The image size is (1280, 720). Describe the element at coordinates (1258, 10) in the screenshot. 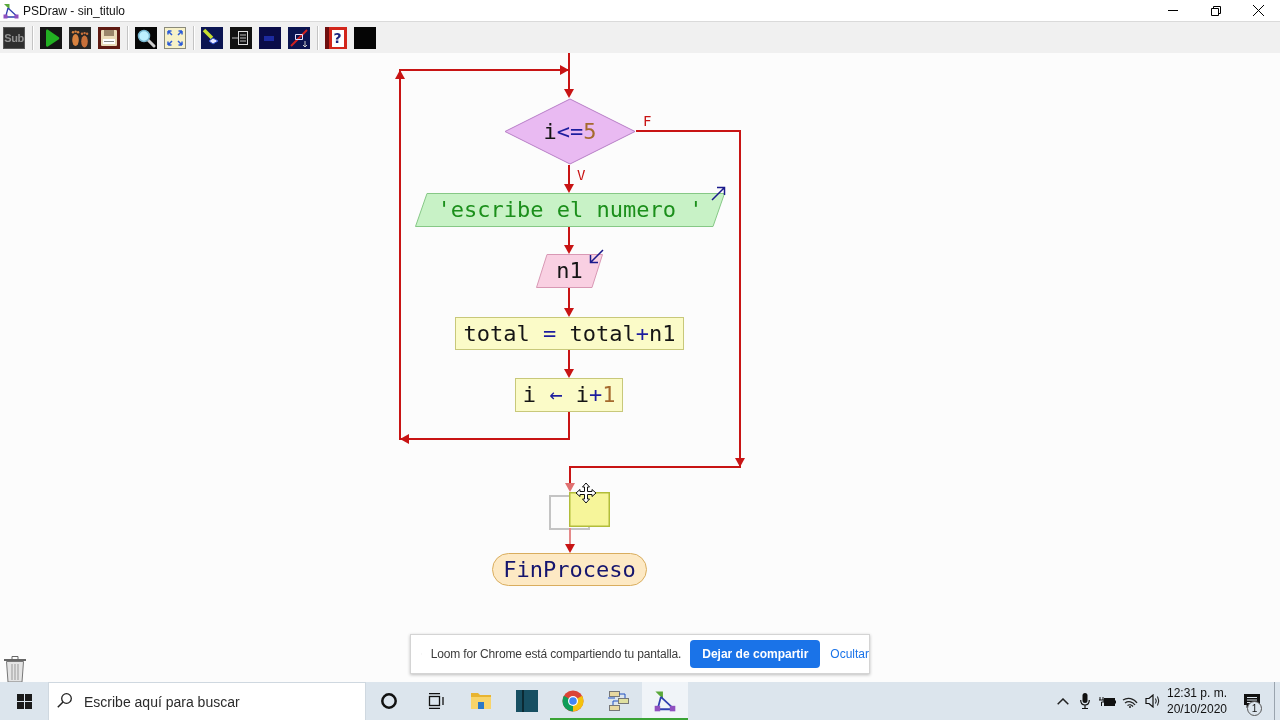

I see `close-icon` at that location.